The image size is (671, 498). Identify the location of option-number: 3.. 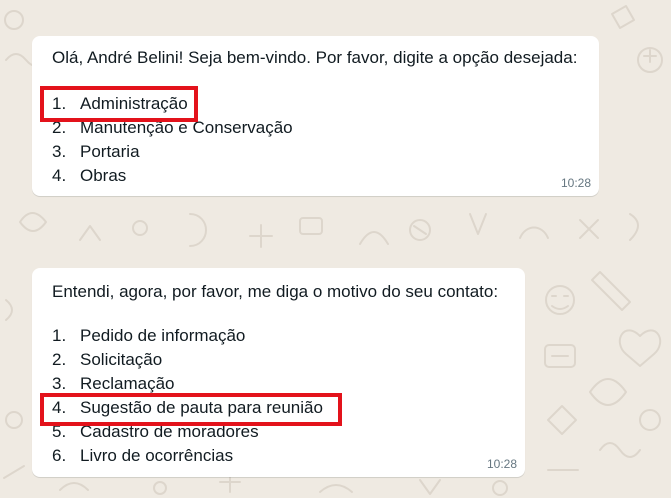
(59, 151).